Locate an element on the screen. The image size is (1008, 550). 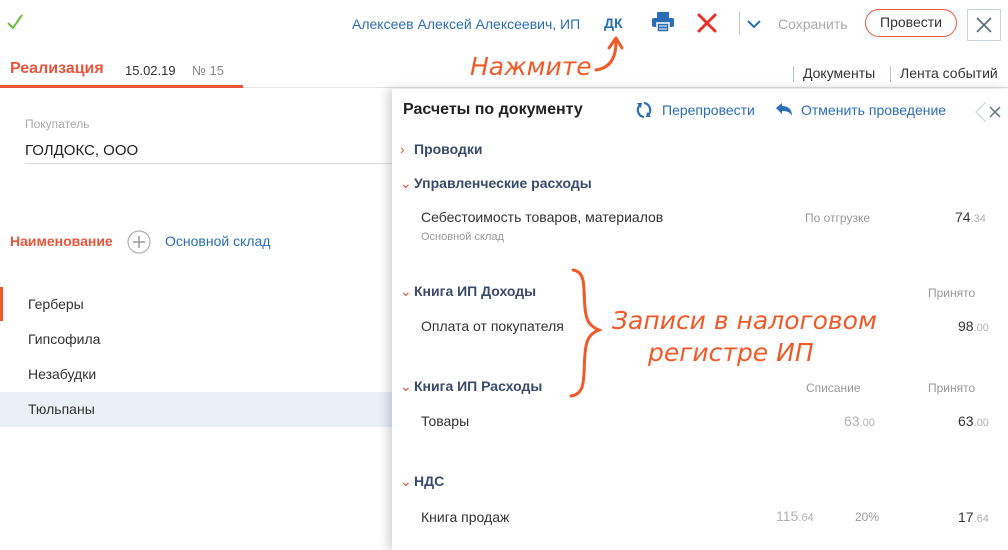
header-divider is located at coordinates (625, 87).